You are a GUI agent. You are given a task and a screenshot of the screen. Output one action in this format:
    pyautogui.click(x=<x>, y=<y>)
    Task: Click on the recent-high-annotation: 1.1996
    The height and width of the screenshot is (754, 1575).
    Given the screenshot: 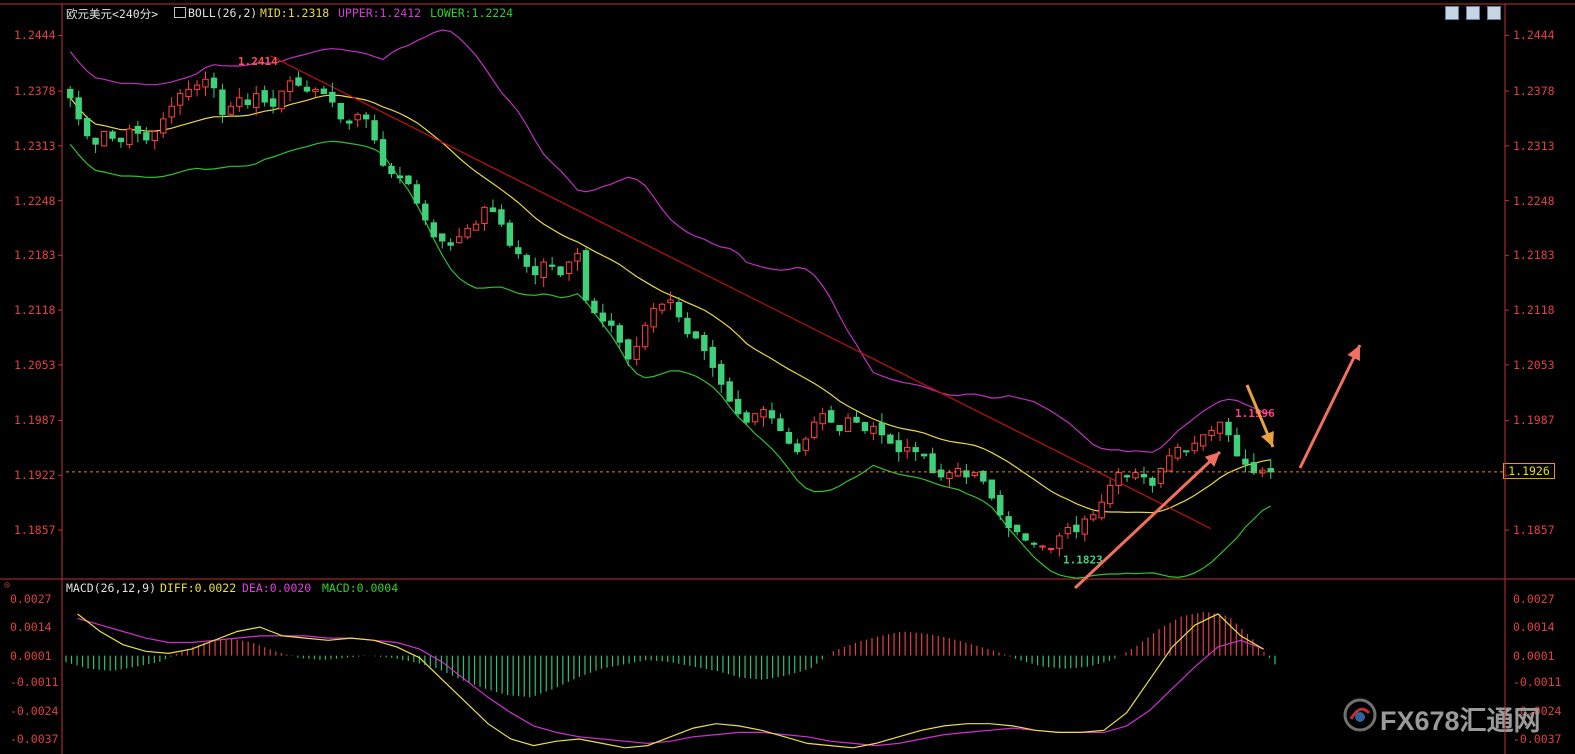 What is the action you would take?
    pyautogui.click(x=1255, y=413)
    